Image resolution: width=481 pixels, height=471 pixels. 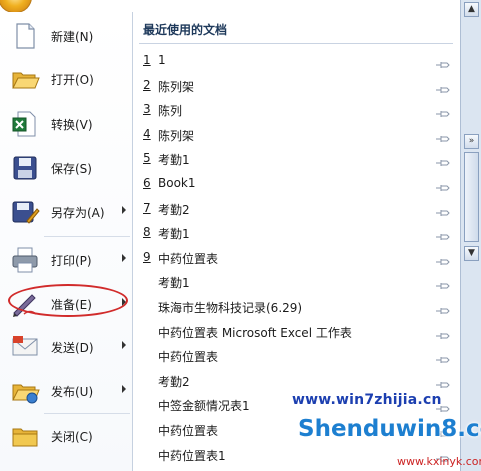 I want to click on document-name: 中签金额情况表1, so click(x=204, y=406).